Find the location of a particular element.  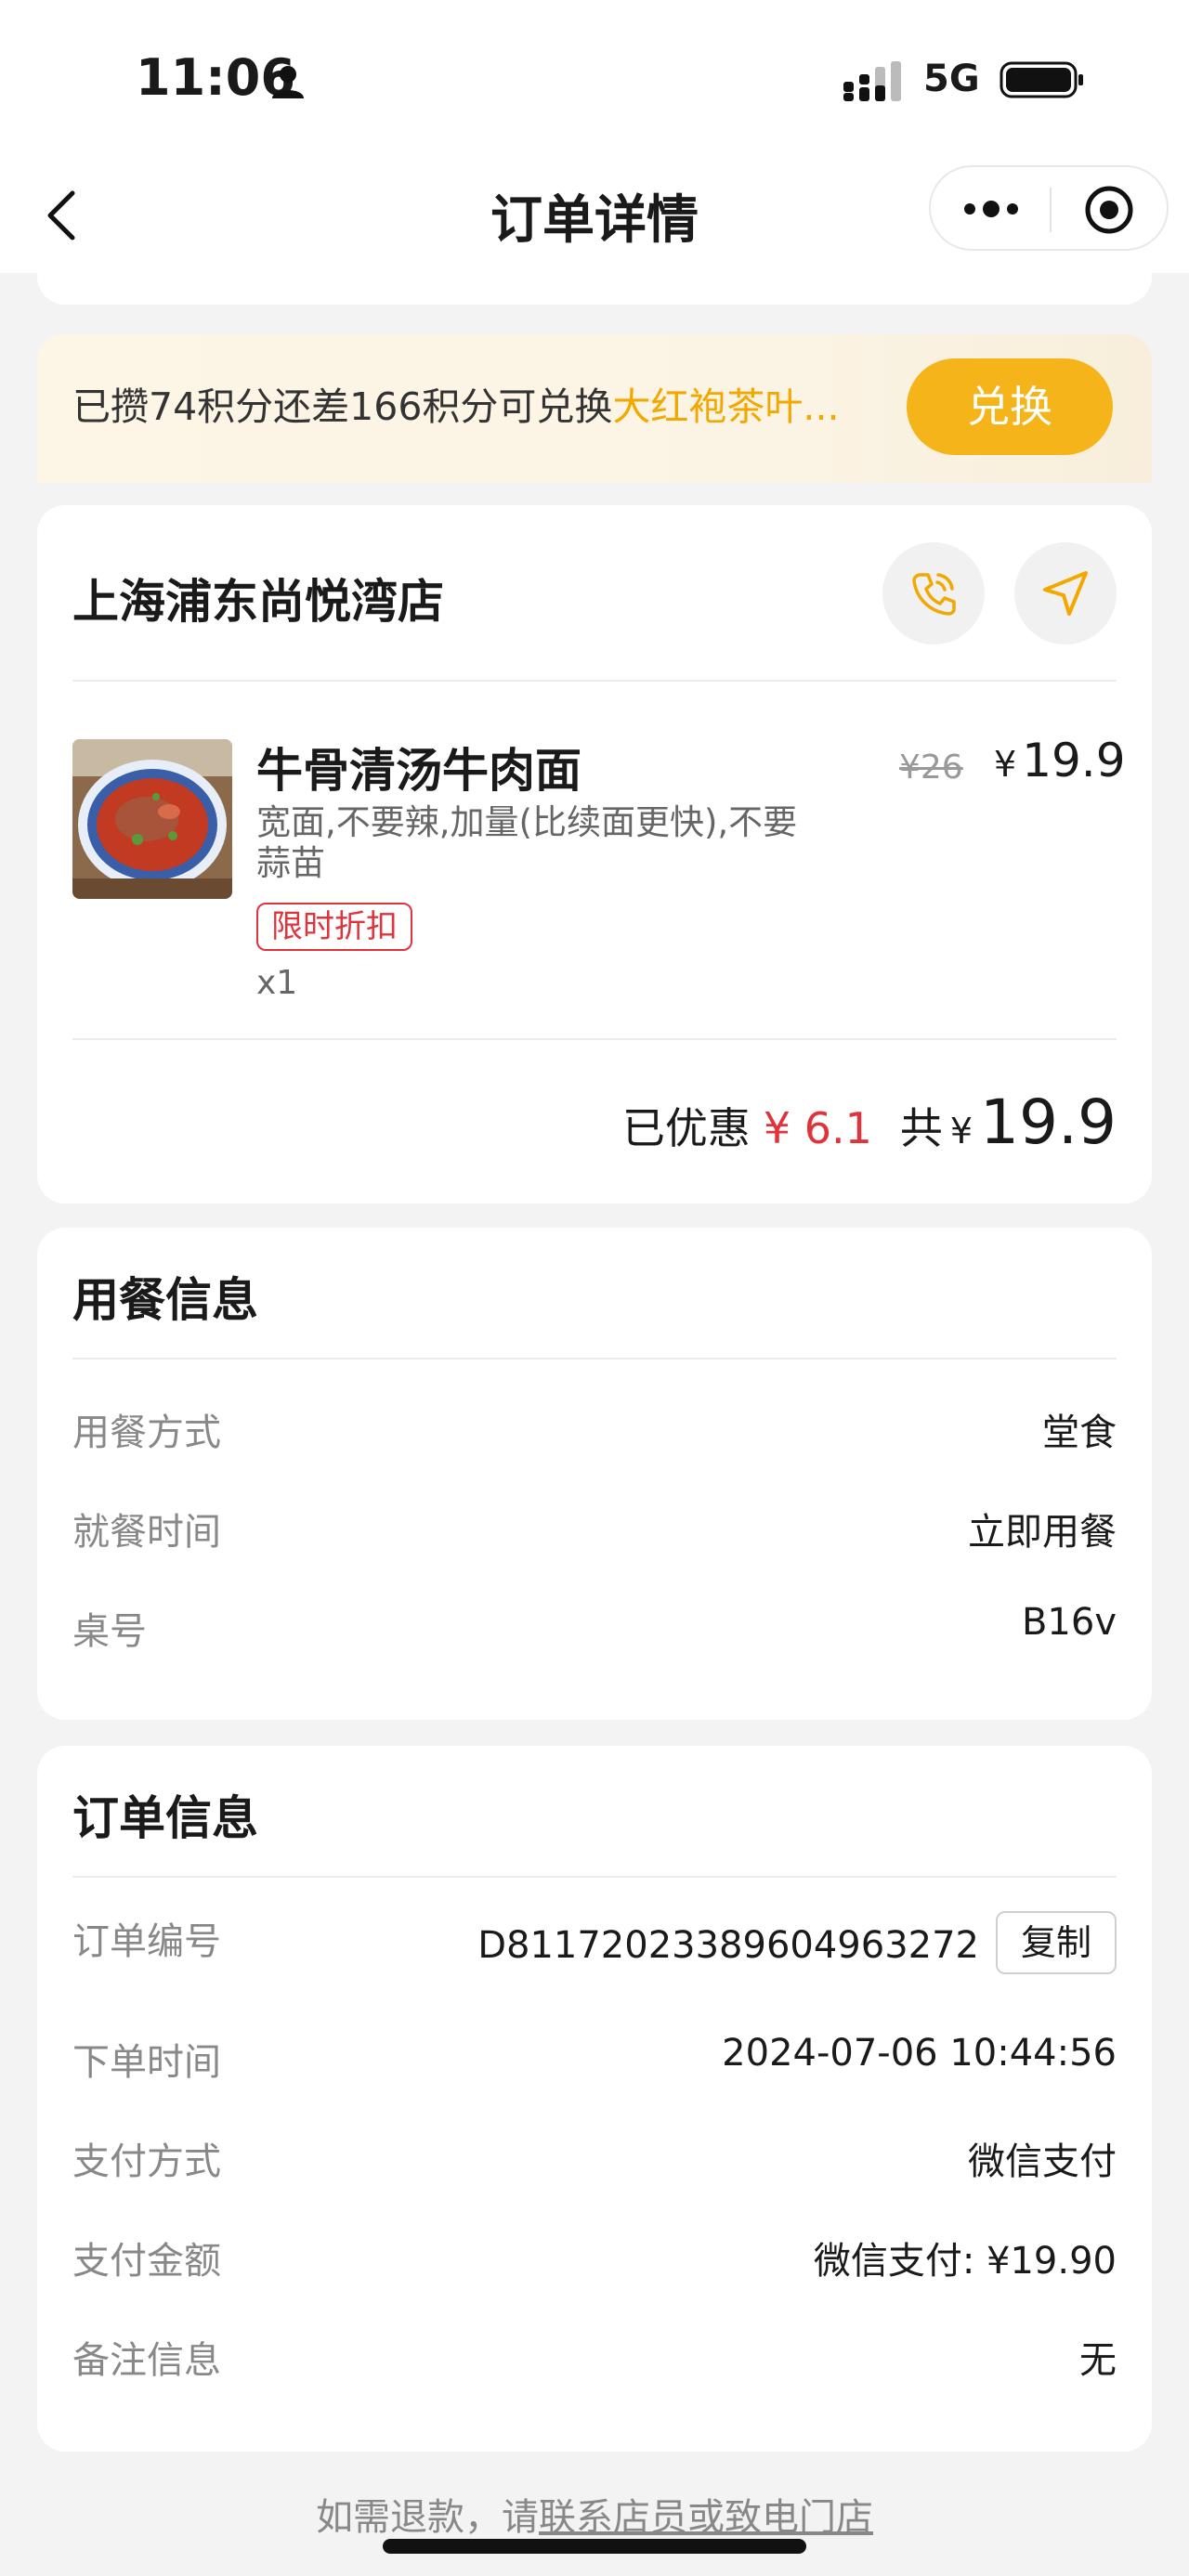

capsule-divider is located at coordinates (1051, 210).